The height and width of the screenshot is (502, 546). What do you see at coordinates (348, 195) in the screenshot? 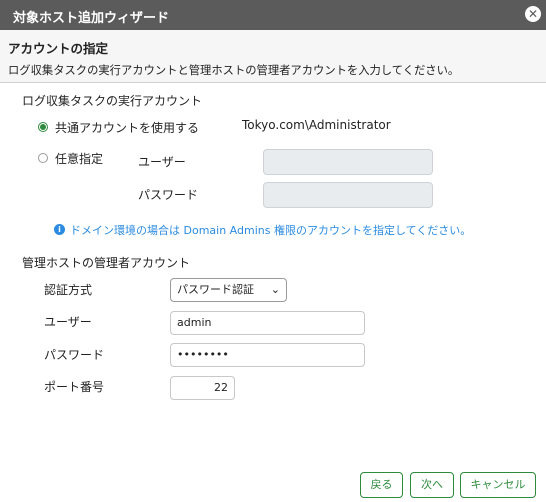
I see `exec-password-field` at bounding box center [348, 195].